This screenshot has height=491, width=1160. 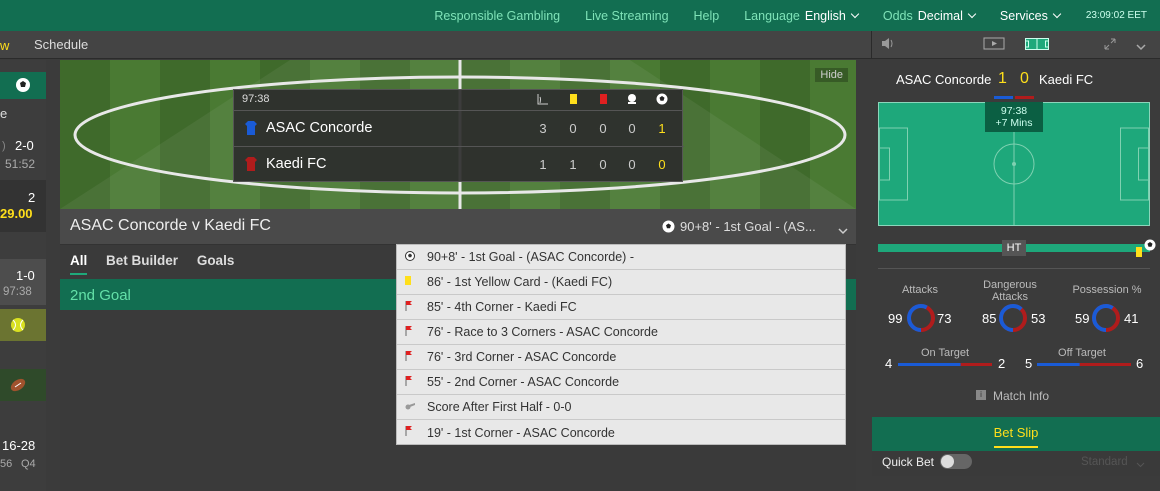 What do you see at coordinates (956, 461) in the screenshot?
I see `quick-bet-toggle` at bounding box center [956, 461].